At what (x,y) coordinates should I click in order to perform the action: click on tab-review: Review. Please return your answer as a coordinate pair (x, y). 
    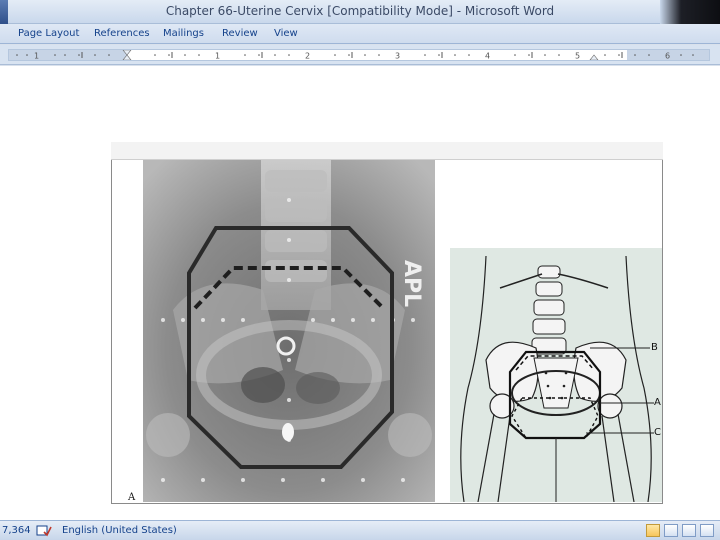
    Looking at the image, I should click on (240, 33).